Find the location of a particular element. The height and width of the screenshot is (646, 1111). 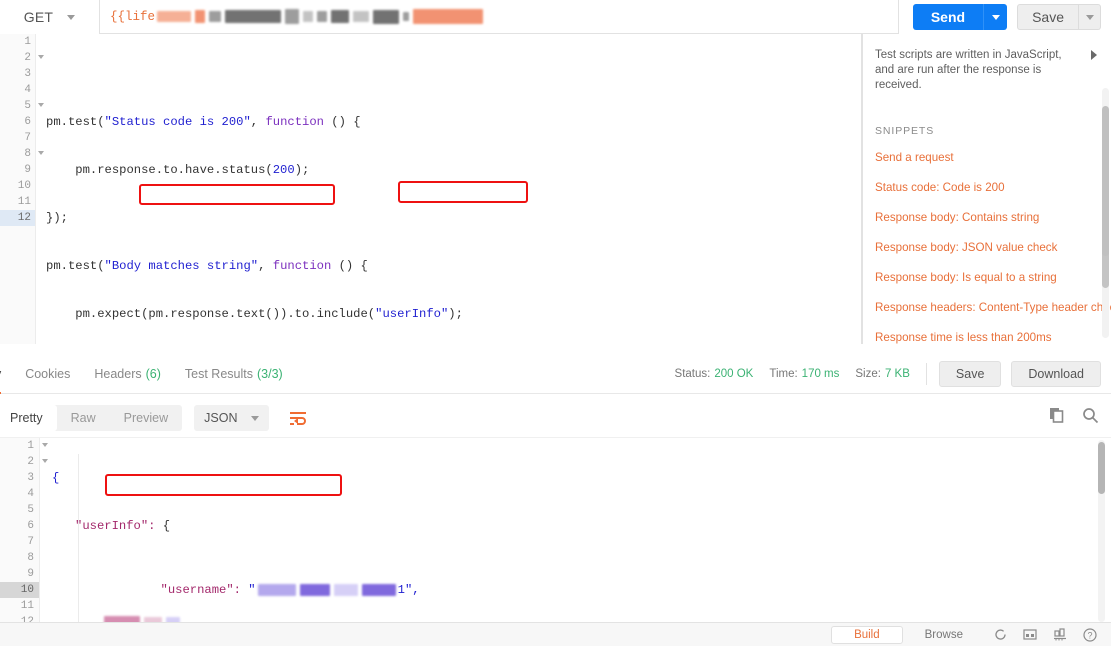

json-gutter-line: 1 is located at coordinates (24, 446).